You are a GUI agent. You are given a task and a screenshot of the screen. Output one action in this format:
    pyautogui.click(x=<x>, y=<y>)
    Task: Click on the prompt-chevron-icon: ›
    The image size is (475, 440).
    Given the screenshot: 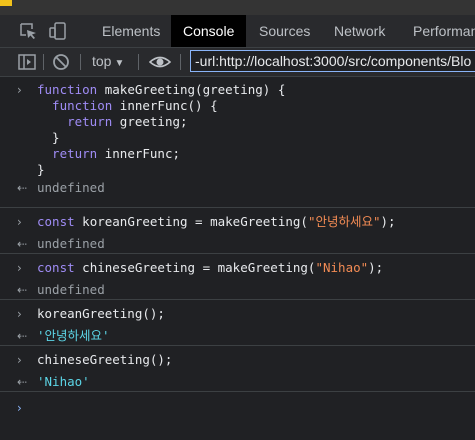 What is the action you would take?
    pyautogui.click(x=19, y=408)
    